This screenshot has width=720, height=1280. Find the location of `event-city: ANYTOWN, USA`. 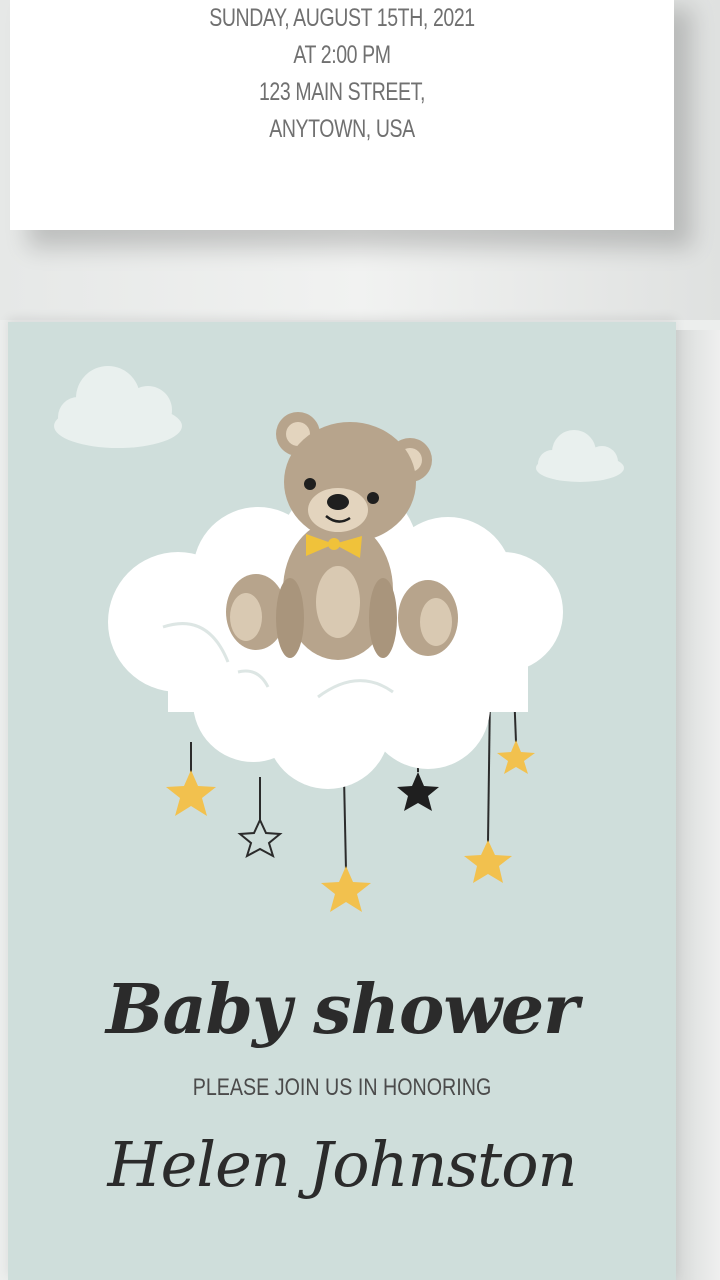

event-city: ANYTOWN, USA is located at coordinates (342, 129).